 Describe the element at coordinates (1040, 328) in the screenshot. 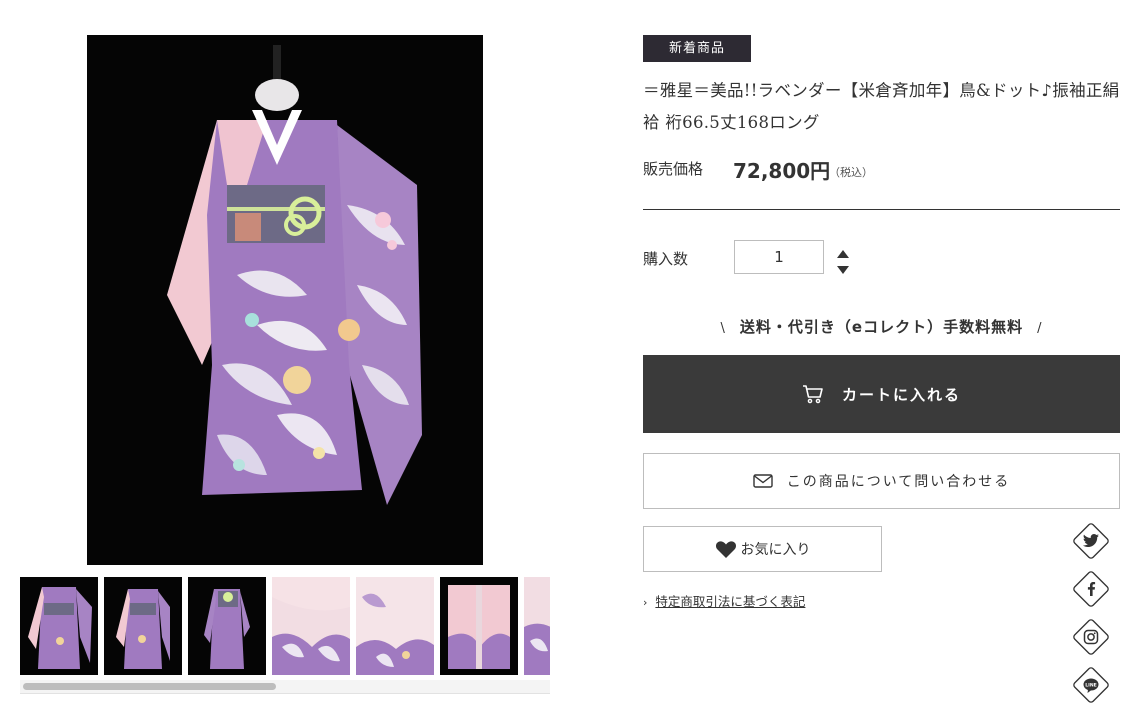

I see `shipping-right-mark: /` at that location.